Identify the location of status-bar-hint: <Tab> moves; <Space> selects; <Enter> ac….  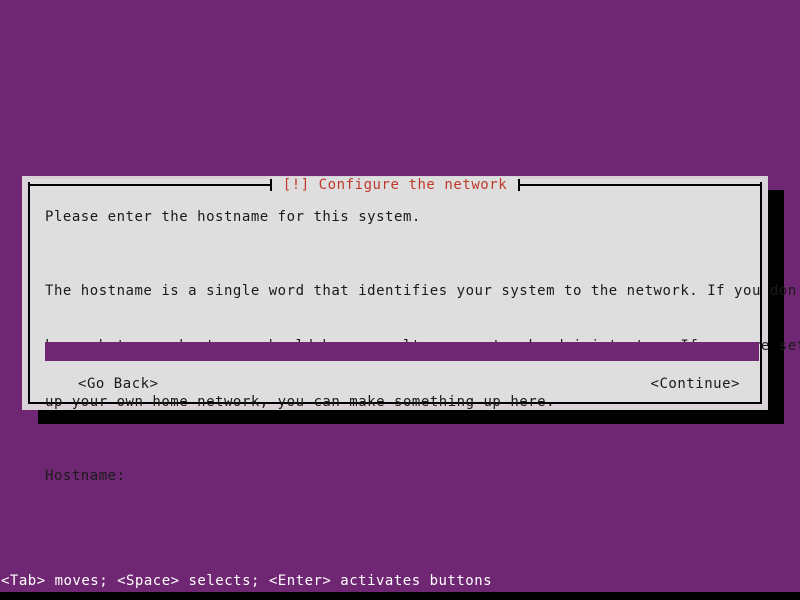
(247, 581).